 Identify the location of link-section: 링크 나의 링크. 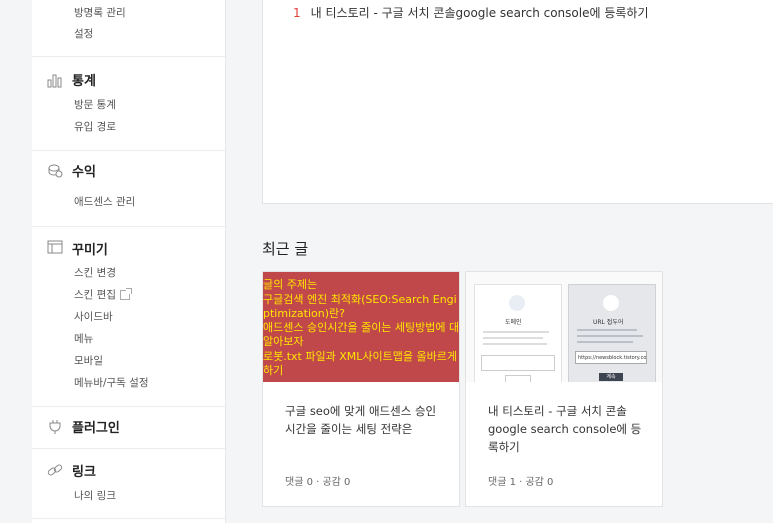
(128, 483).